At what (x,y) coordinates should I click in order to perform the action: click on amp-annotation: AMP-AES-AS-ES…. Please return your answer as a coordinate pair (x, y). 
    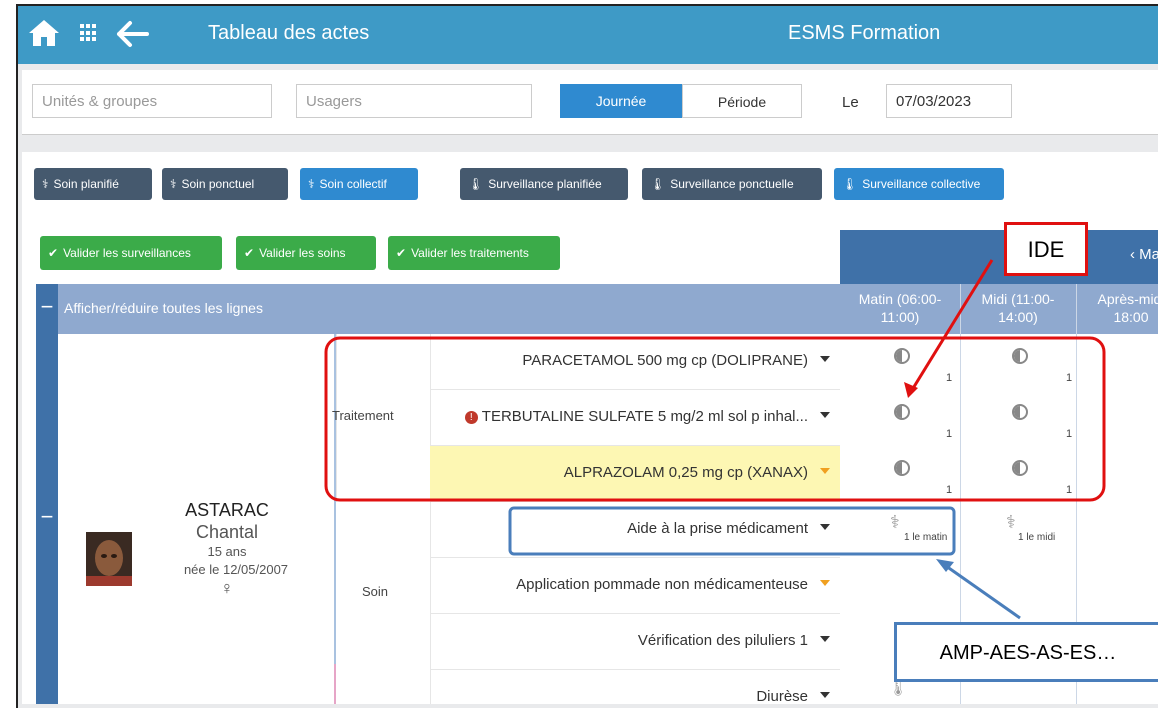
    Looking at the image, I should click on (1026, 652).